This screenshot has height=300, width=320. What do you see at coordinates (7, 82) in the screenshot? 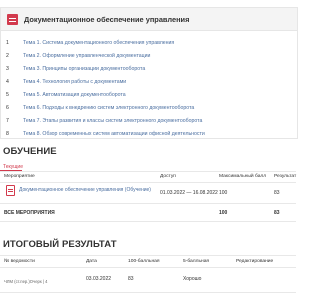
I see `topic-number: 4` at bounding box center [7, 82].